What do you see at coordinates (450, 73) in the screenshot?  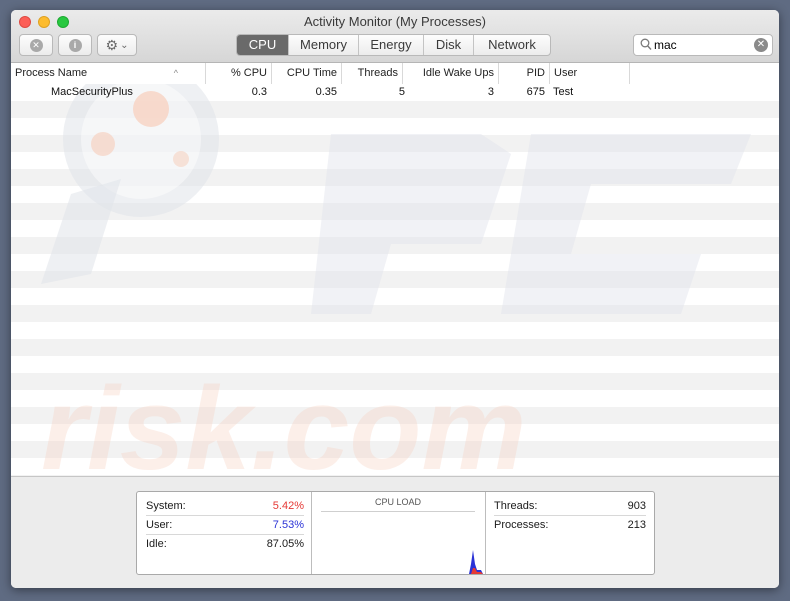 I see `column-idle-wake-ups: Idle Wake Ups` at bounding box center [450, 73].